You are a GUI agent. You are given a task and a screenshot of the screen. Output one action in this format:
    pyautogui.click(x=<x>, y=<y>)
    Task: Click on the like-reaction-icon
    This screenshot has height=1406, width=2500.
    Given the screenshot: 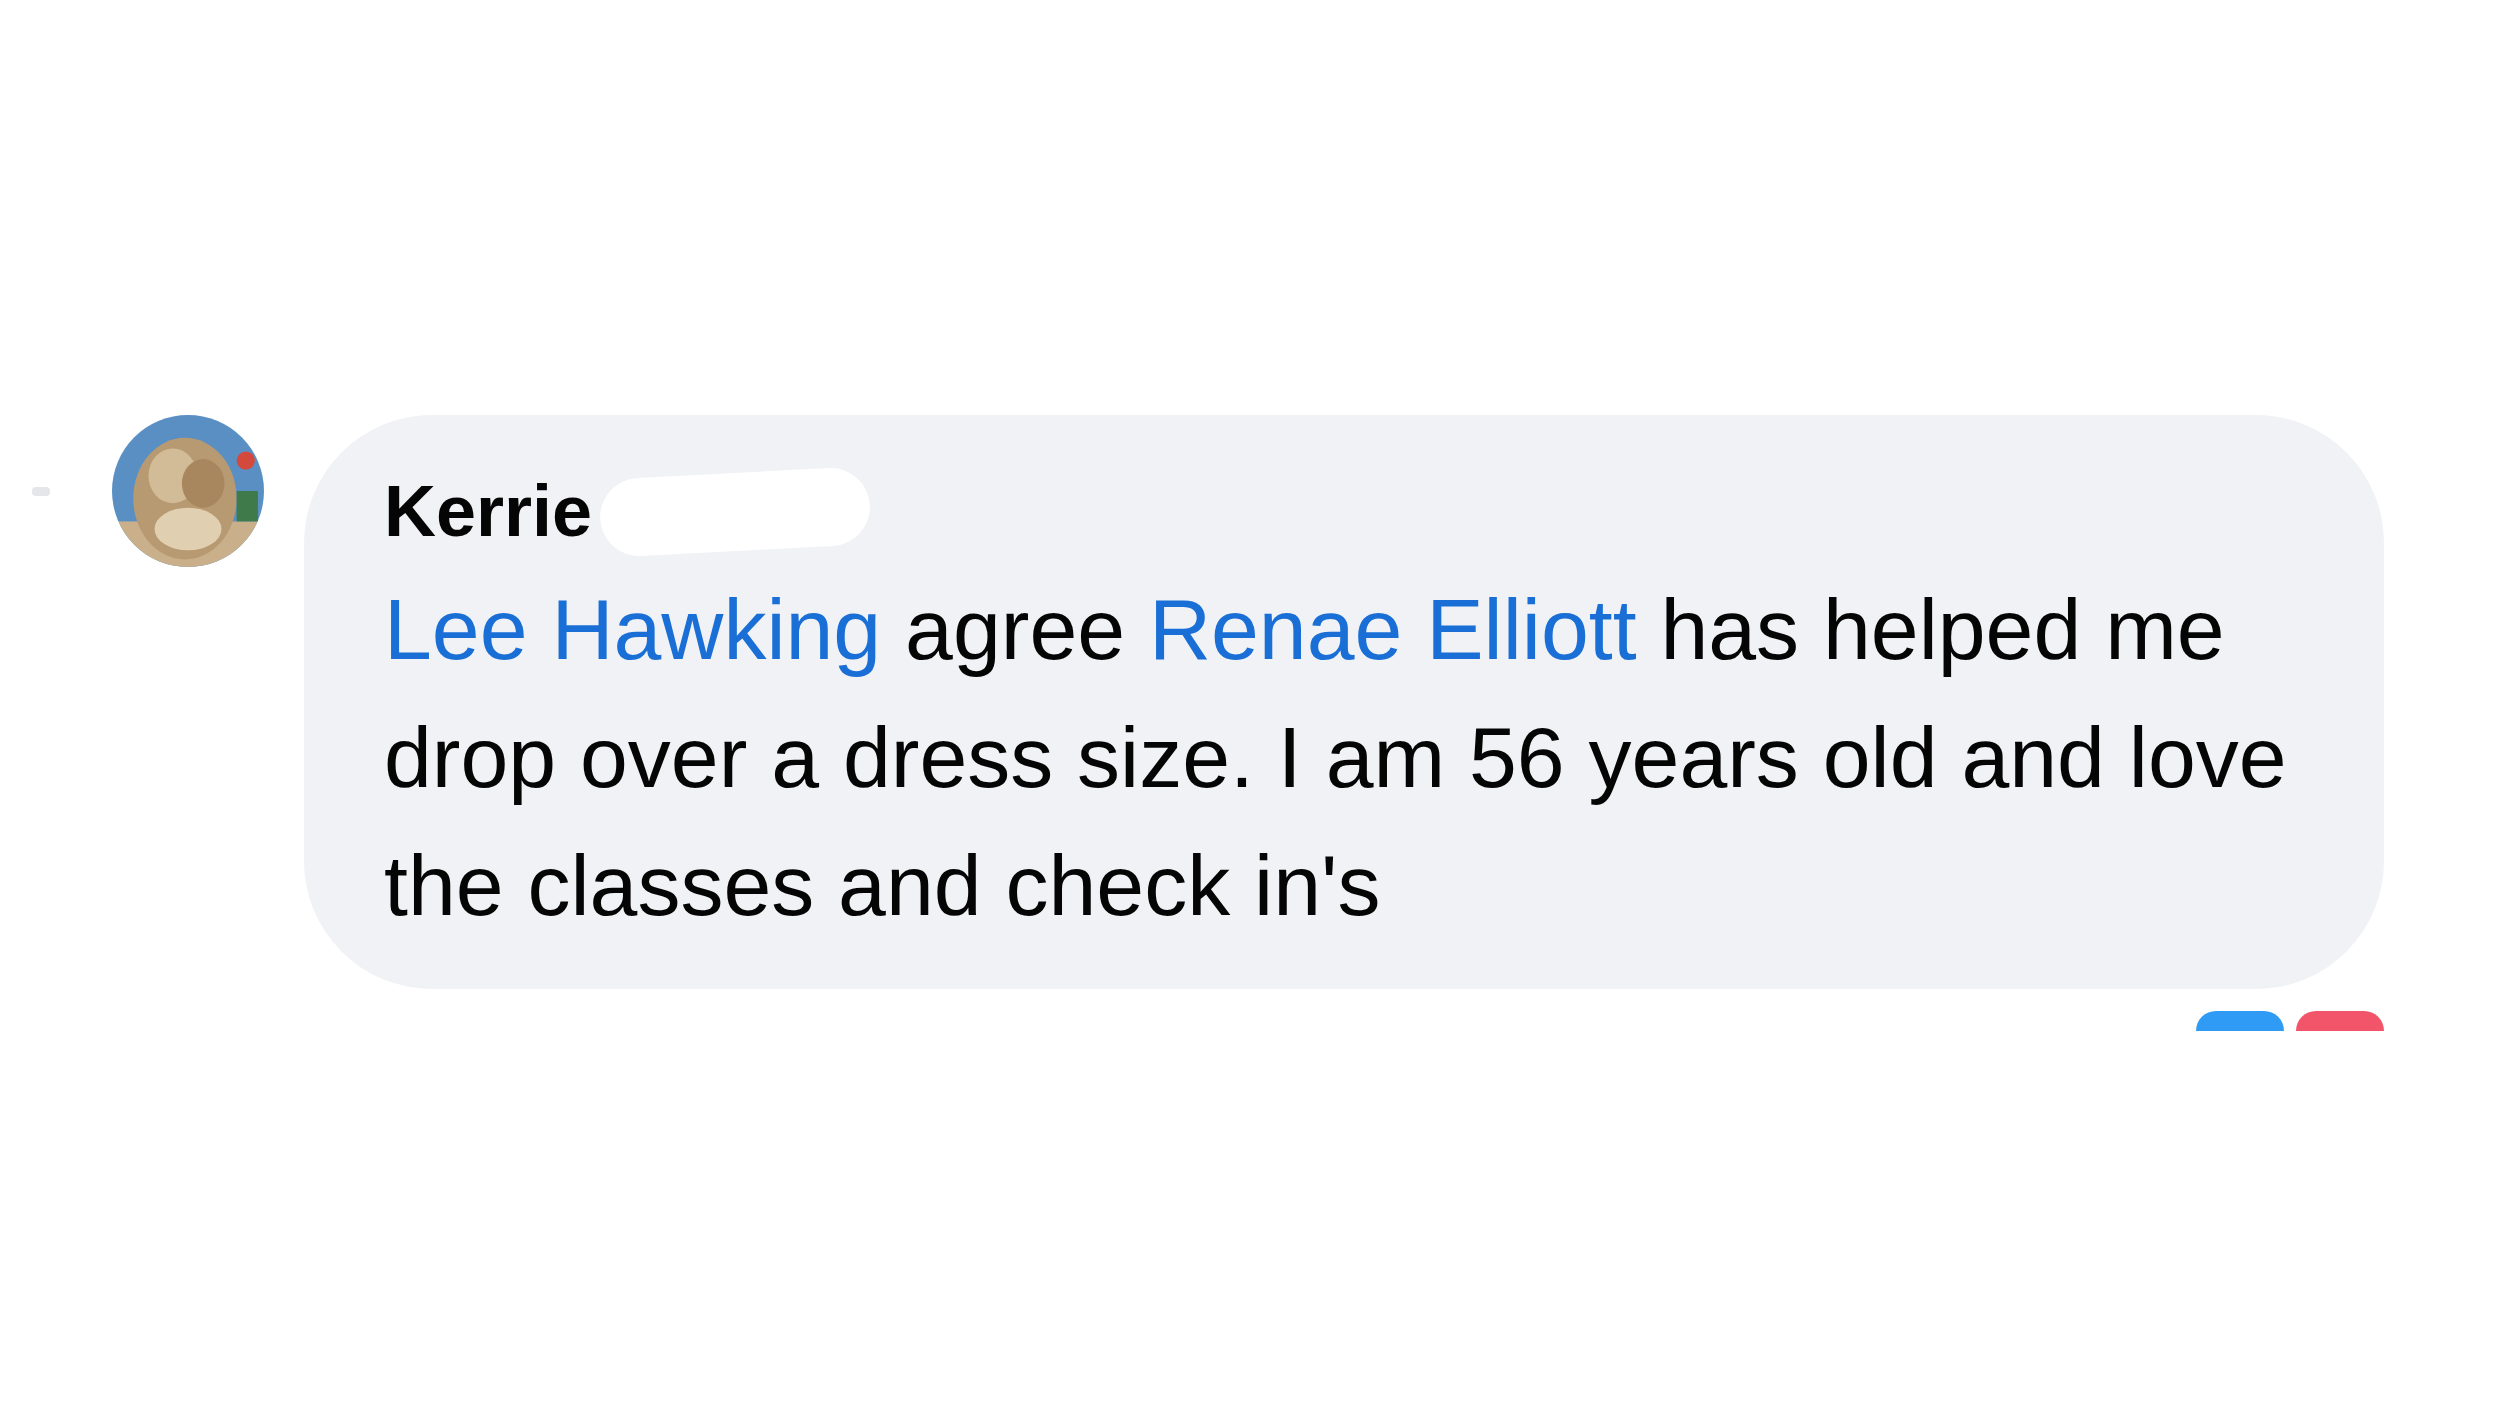 What is the action you would take?
    pyautogui.click(x=2240, y=1020)
    